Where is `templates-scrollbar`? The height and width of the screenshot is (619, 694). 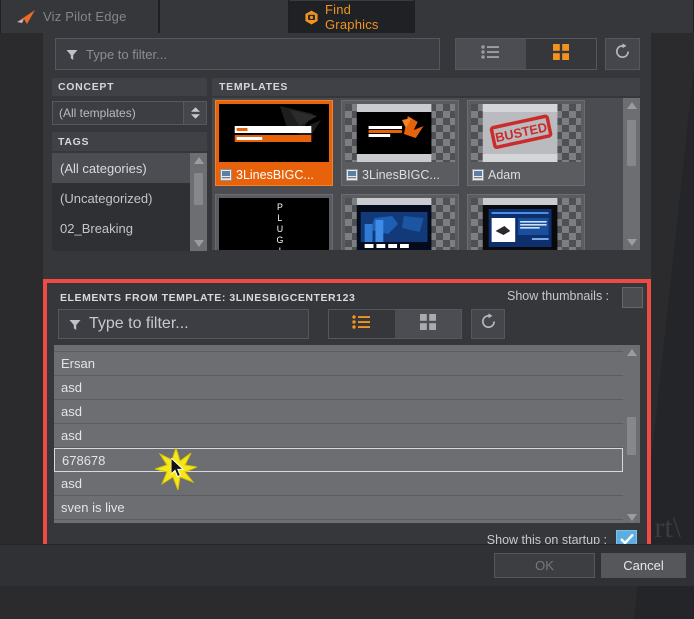 templates-scrollbar is located at coordinates (631, 174).